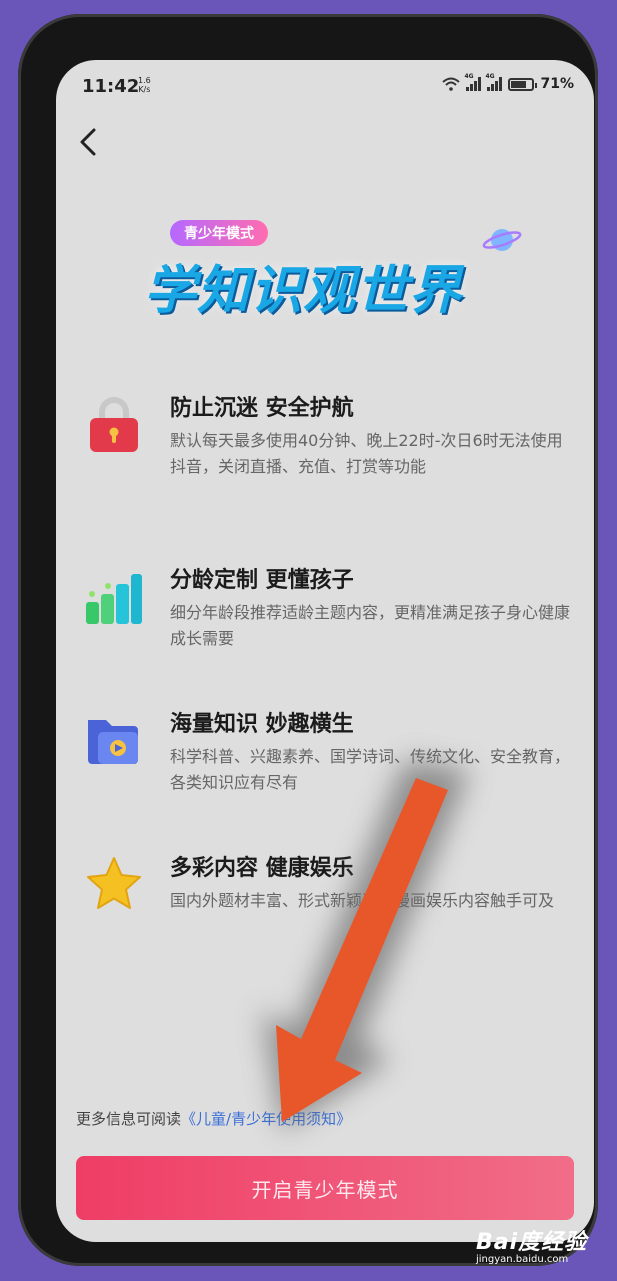  I want to click on watermark-logo: Bai度经验, so click(532, 1242).